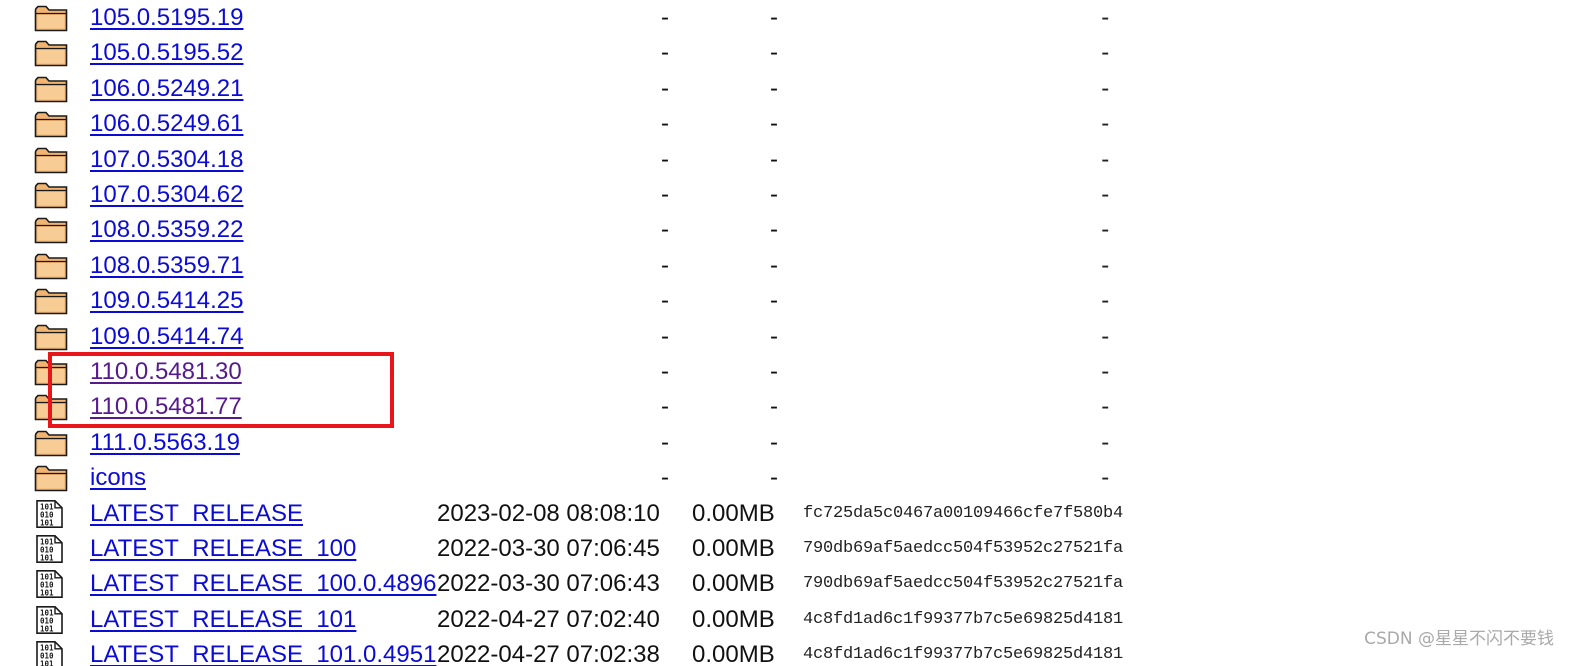 The image size is (1596, 666). I want to click on folder-row: 110.0.5481.77 - - -, so click(600, 407).